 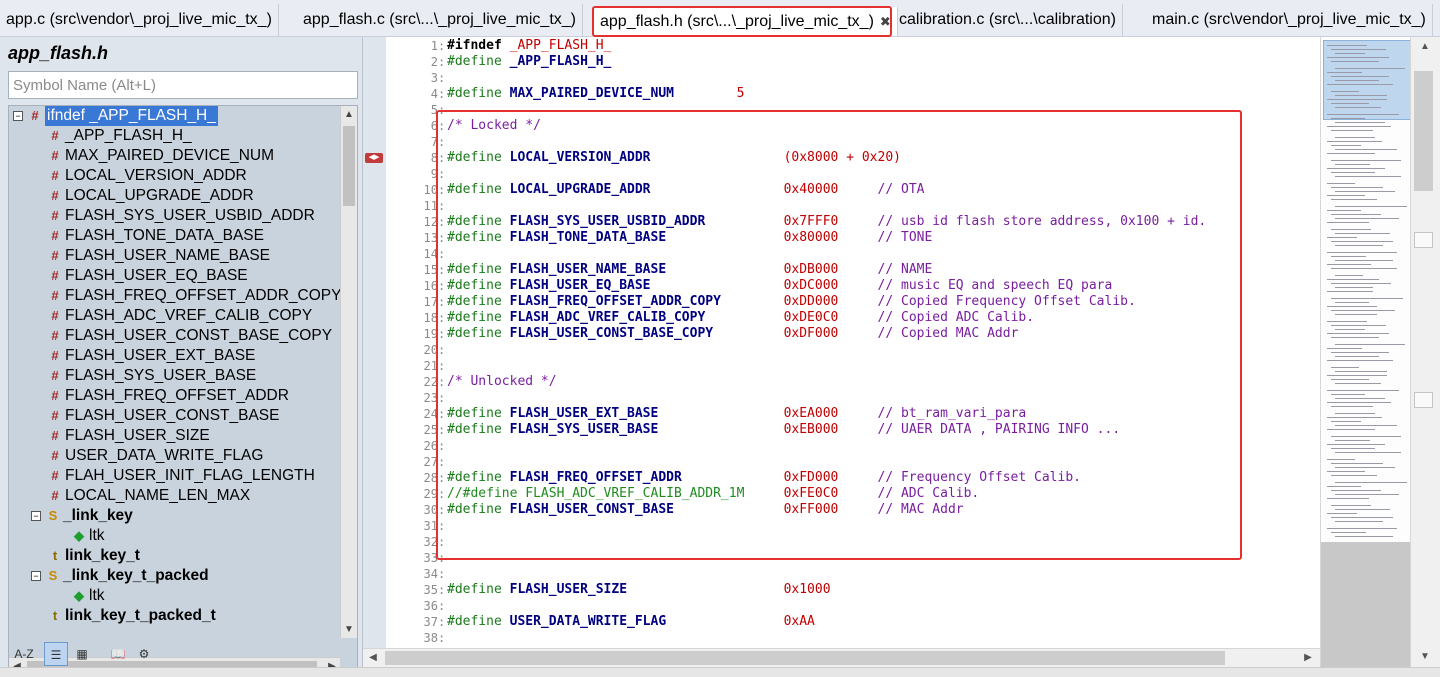 I want to click on macro-name: FLASH_USER_SIZE, so click(x=568, y=589).